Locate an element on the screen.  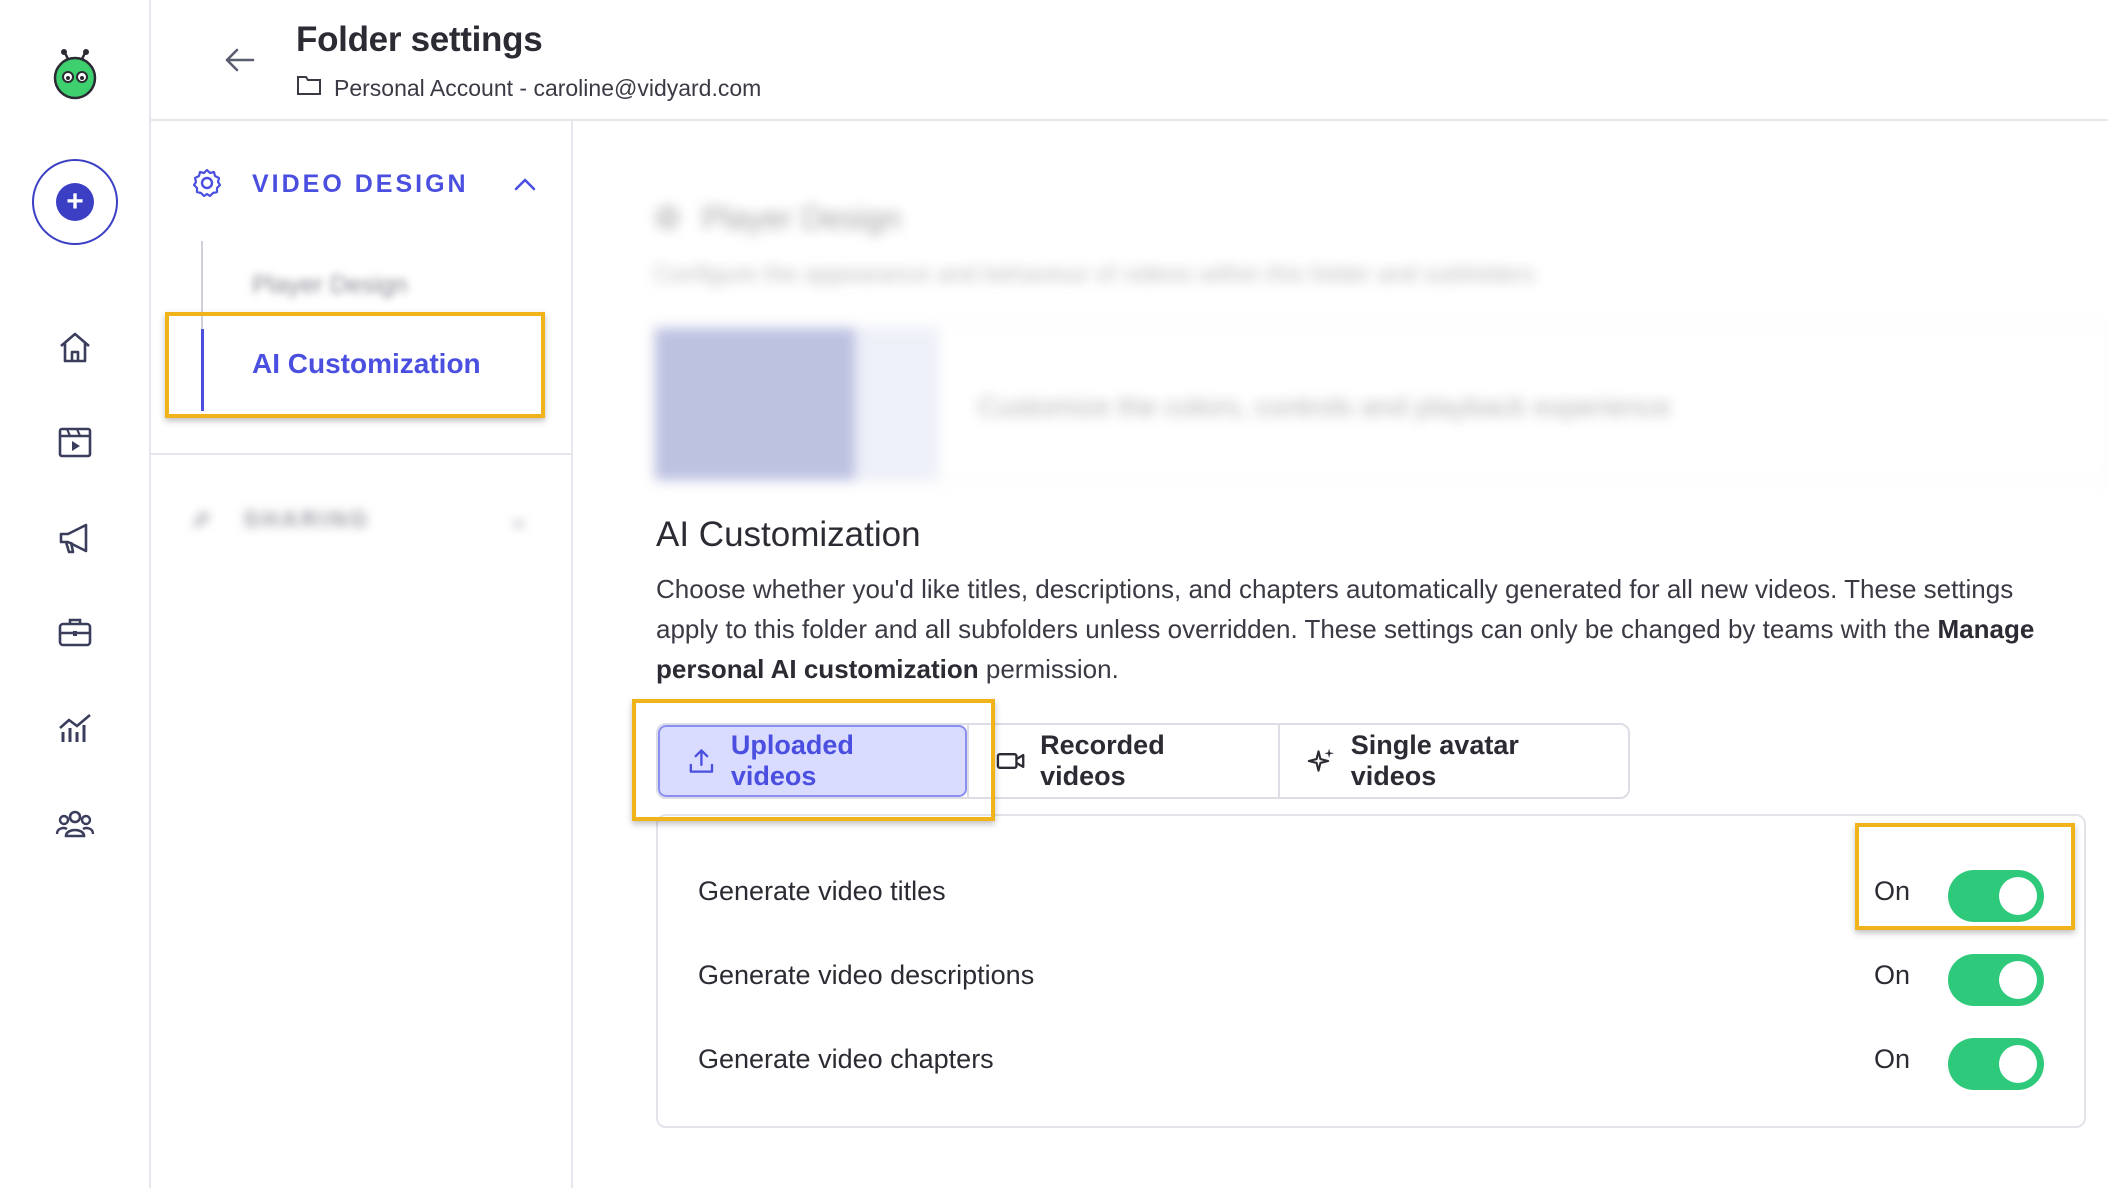
share-icon: ⇗ is located at coordinates (202, 518).